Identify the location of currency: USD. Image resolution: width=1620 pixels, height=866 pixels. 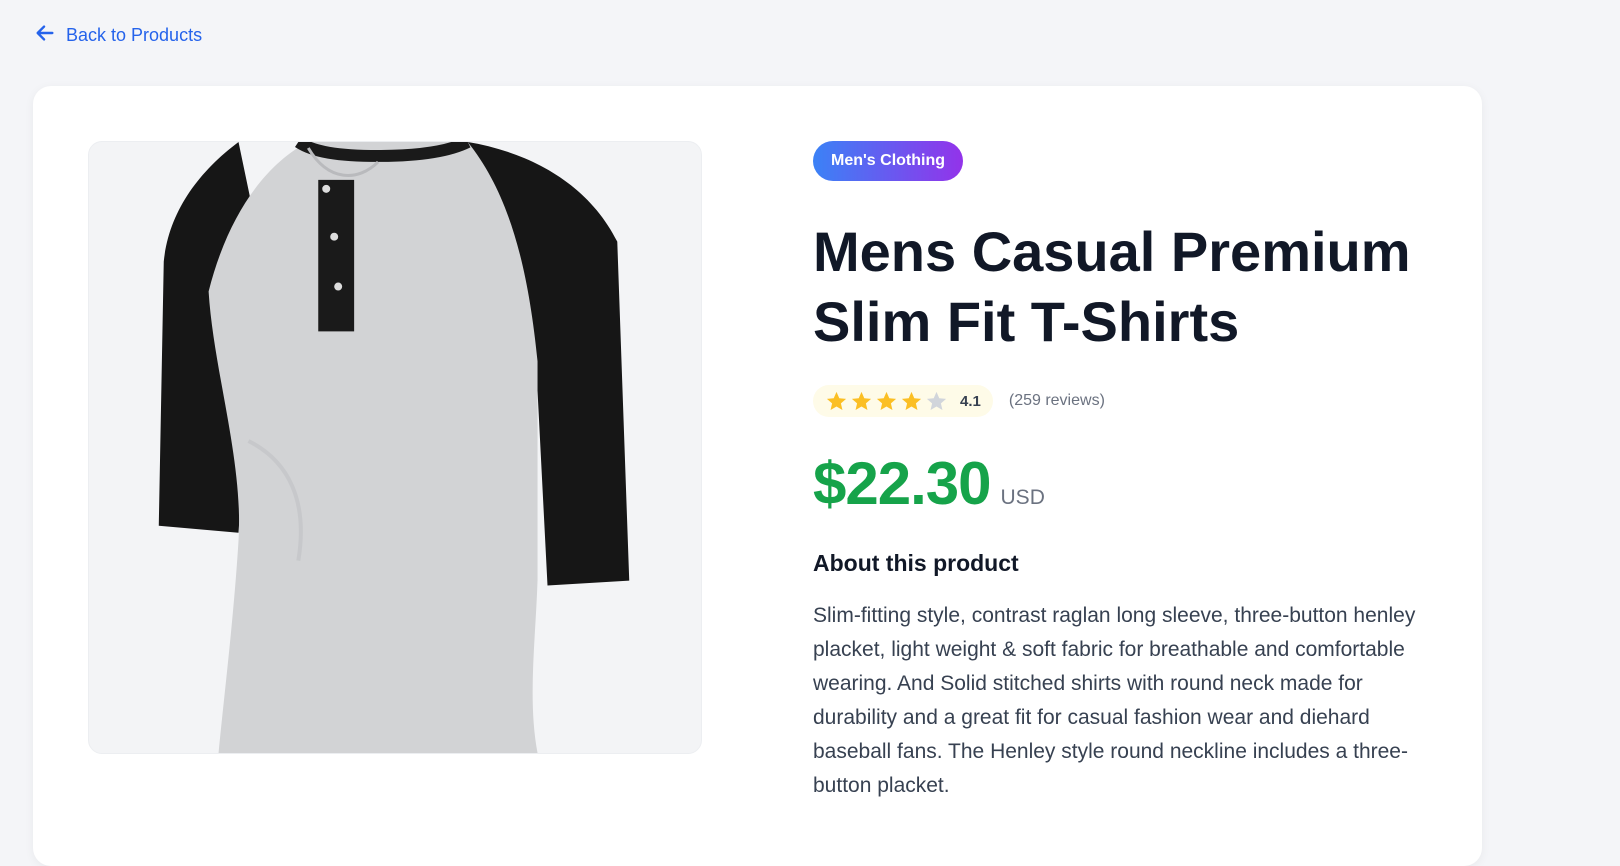
(1022, 497).